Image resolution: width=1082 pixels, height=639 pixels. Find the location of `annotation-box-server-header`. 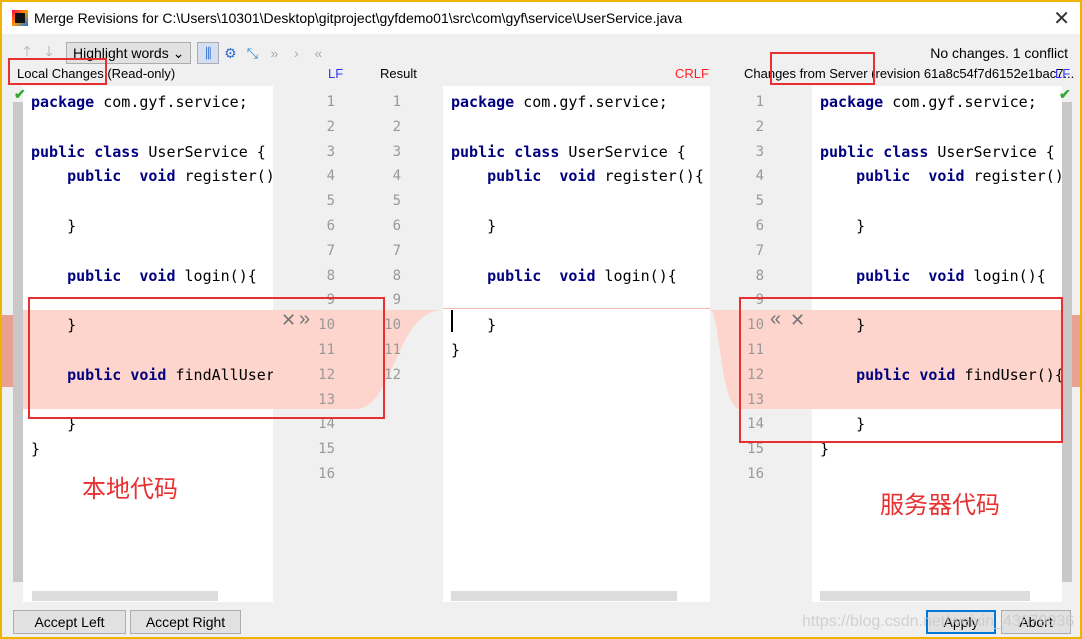

annotation-box-server-header is located at coordinates (822, 68).